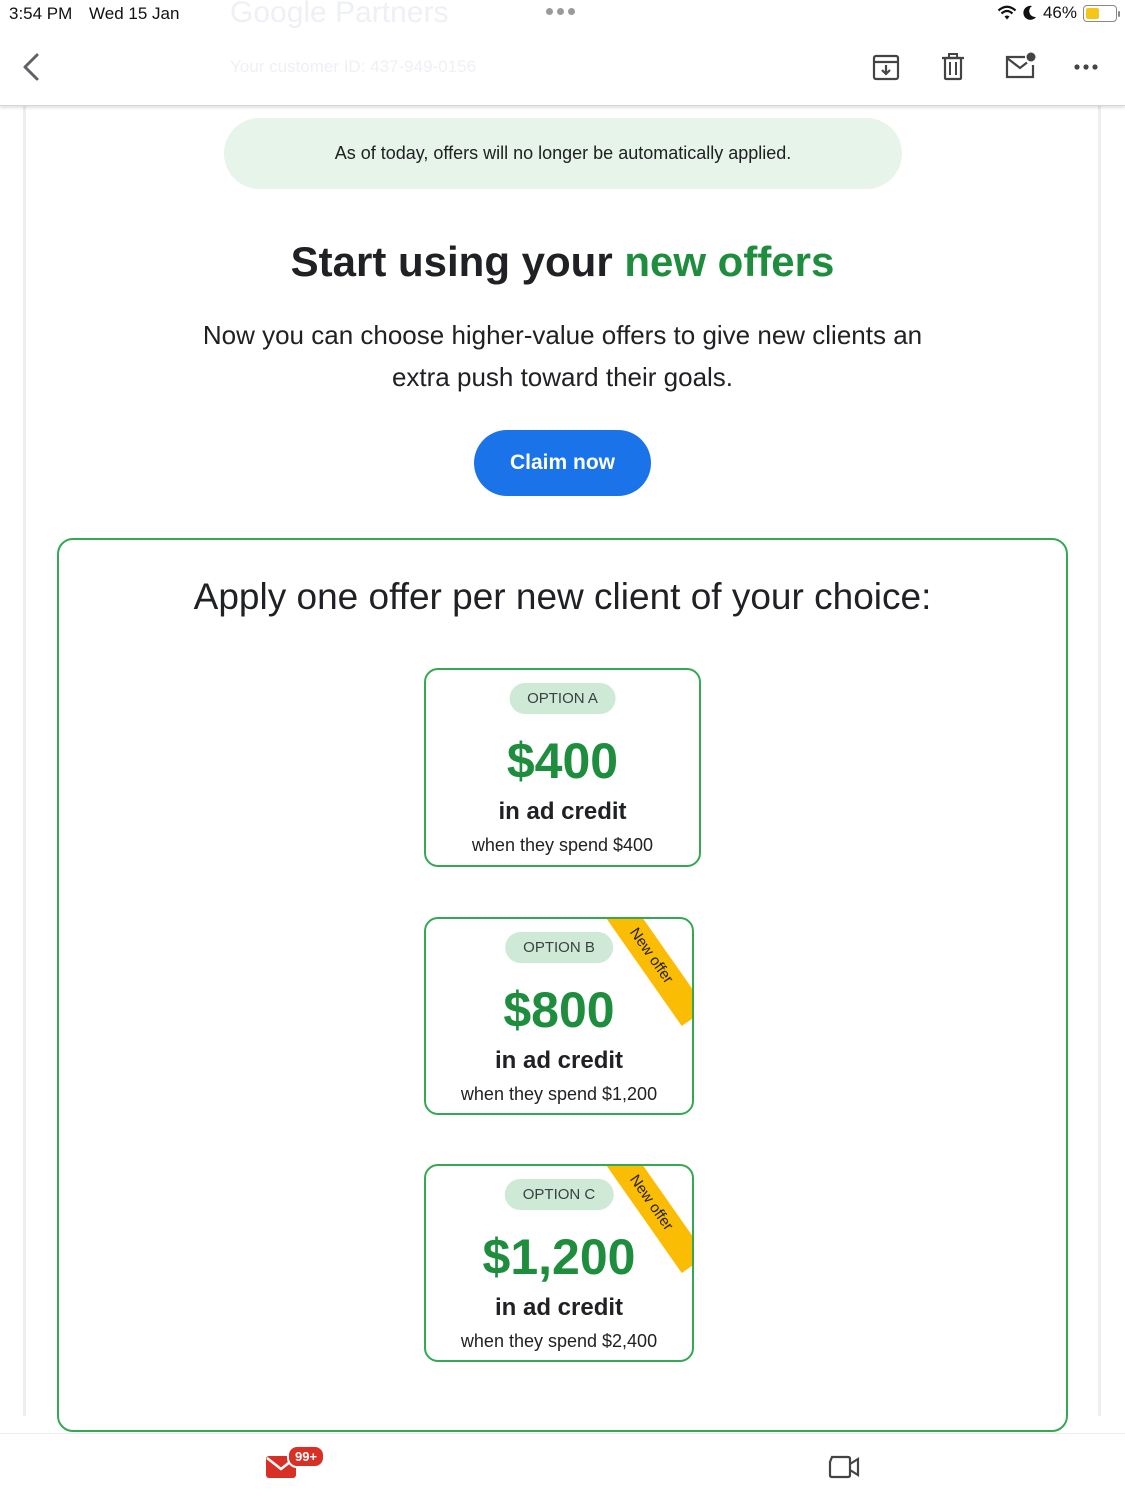  Describe the element at coordinates (1101, 13) in the screenshot. I see `battery-icon` at that location.